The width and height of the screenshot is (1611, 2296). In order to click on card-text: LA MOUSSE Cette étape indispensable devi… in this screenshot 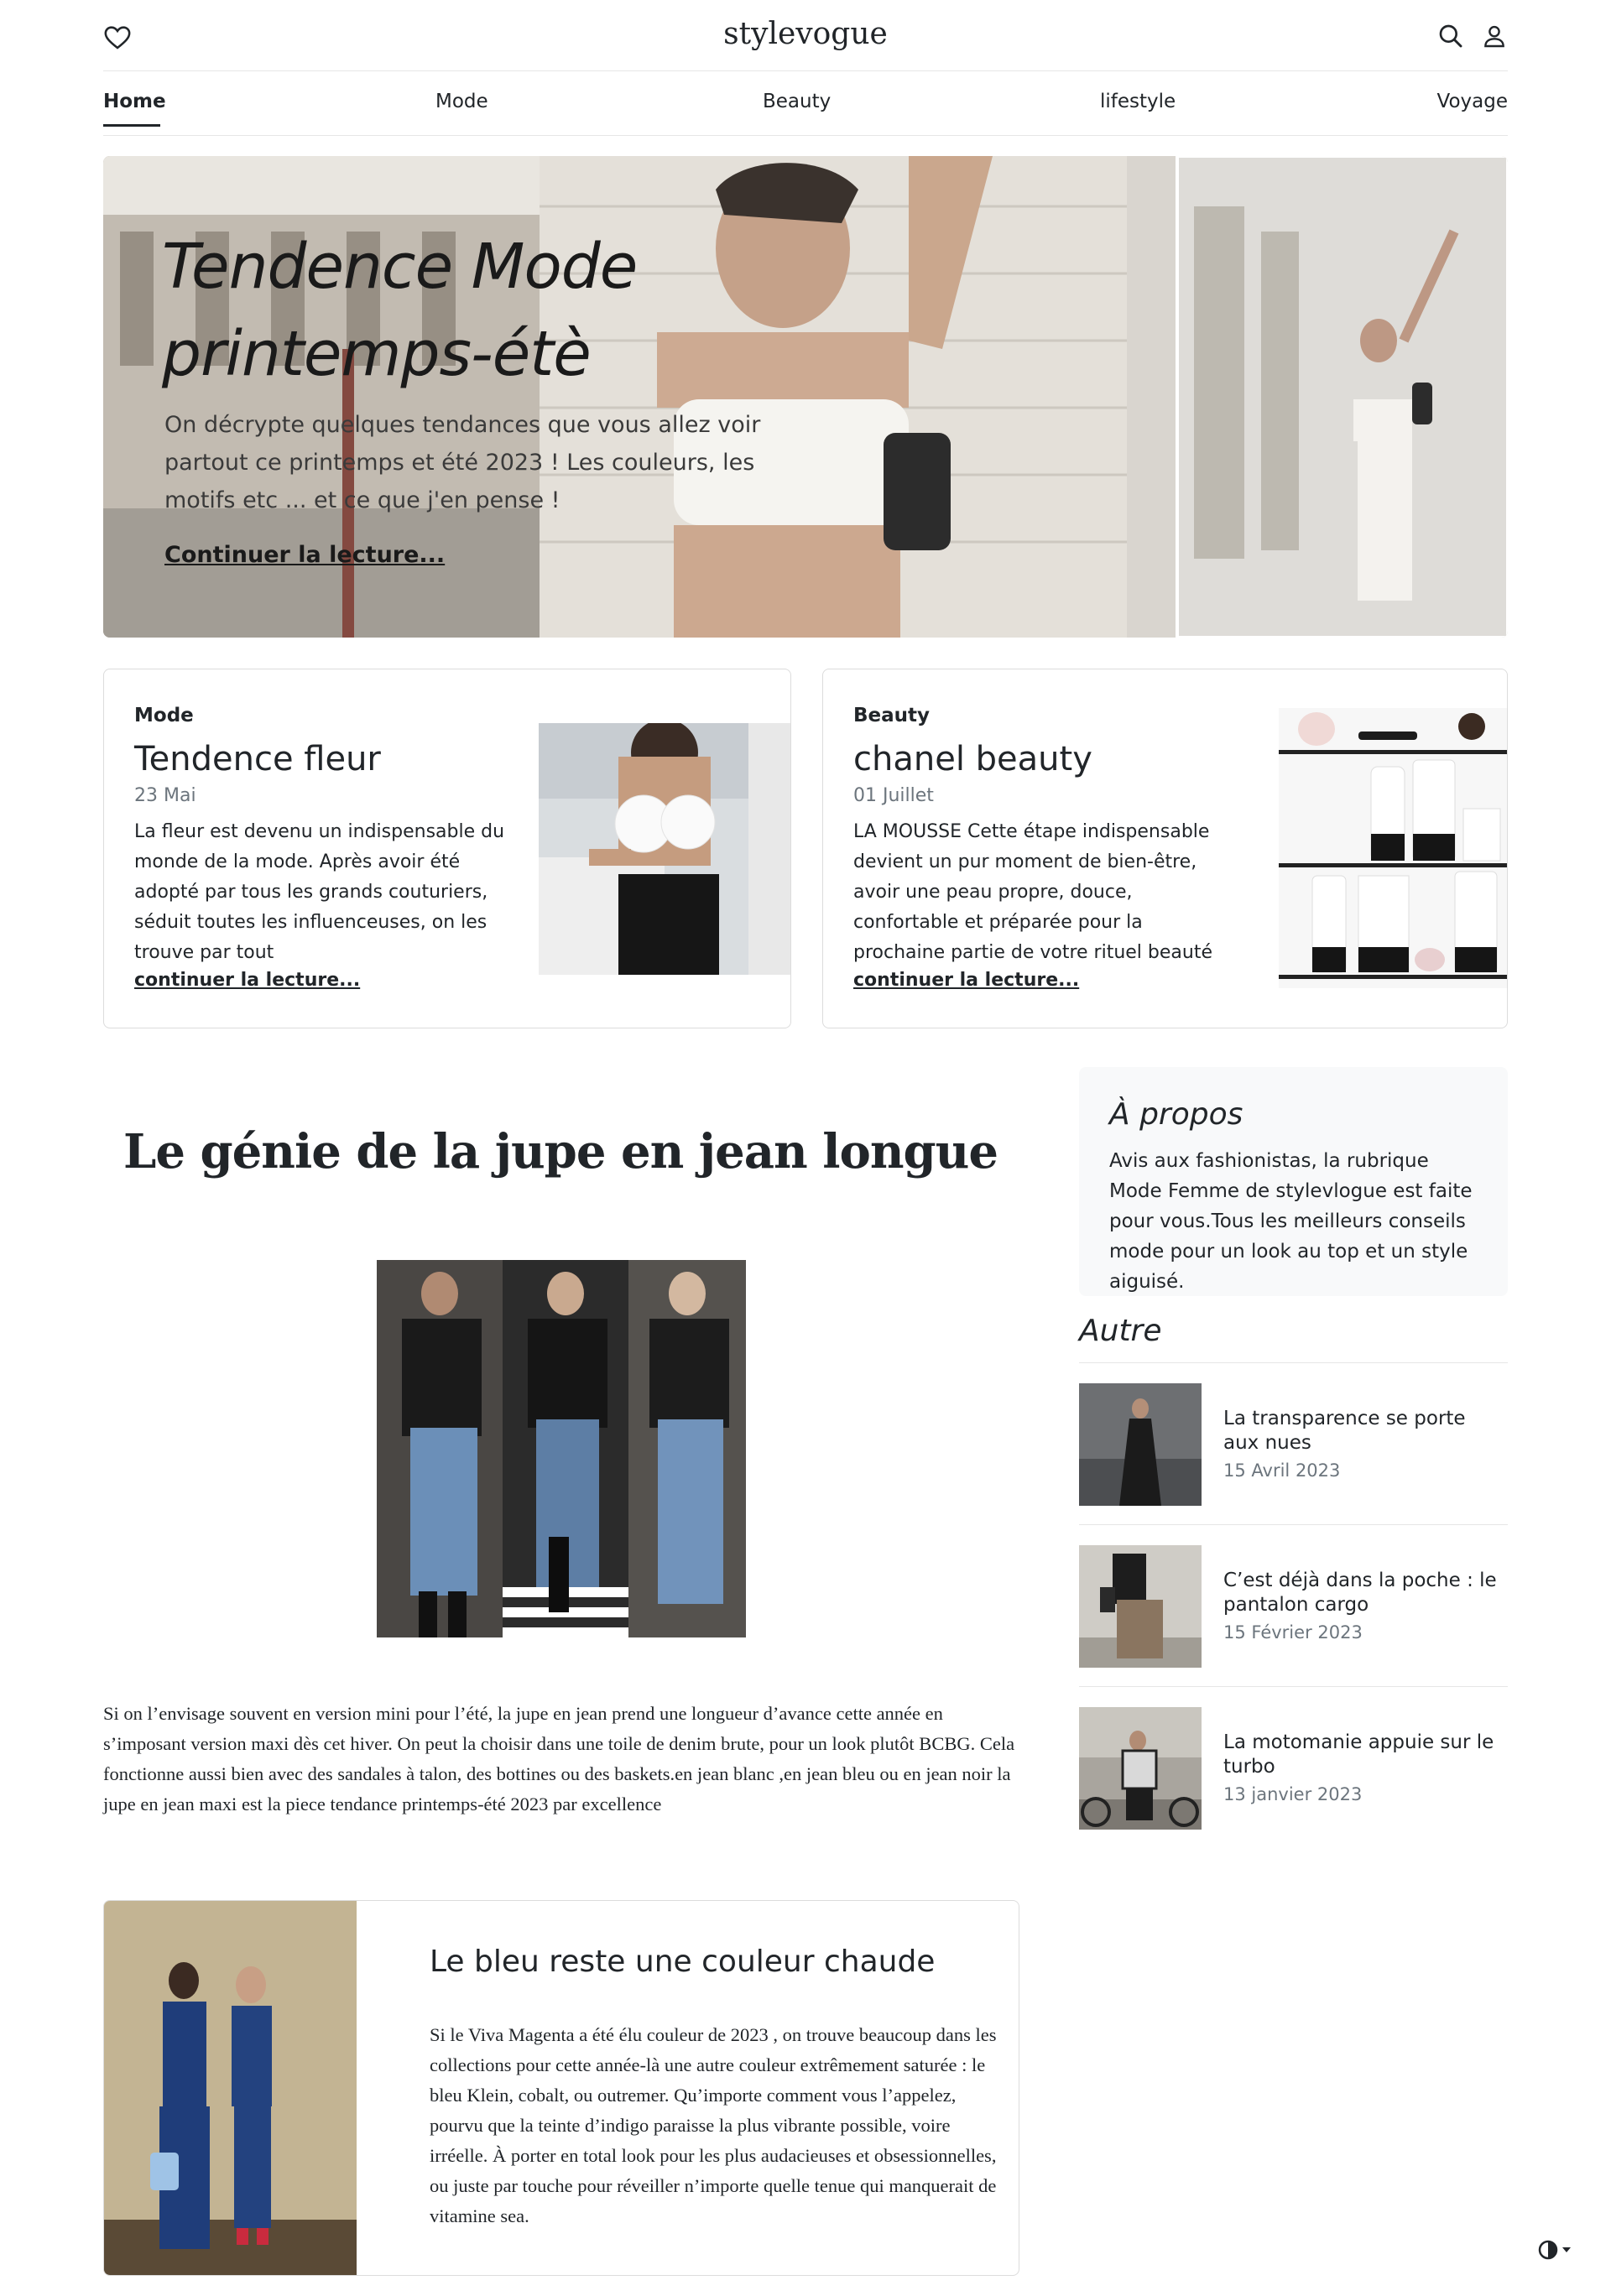, I will do `click(1032, 892)`.